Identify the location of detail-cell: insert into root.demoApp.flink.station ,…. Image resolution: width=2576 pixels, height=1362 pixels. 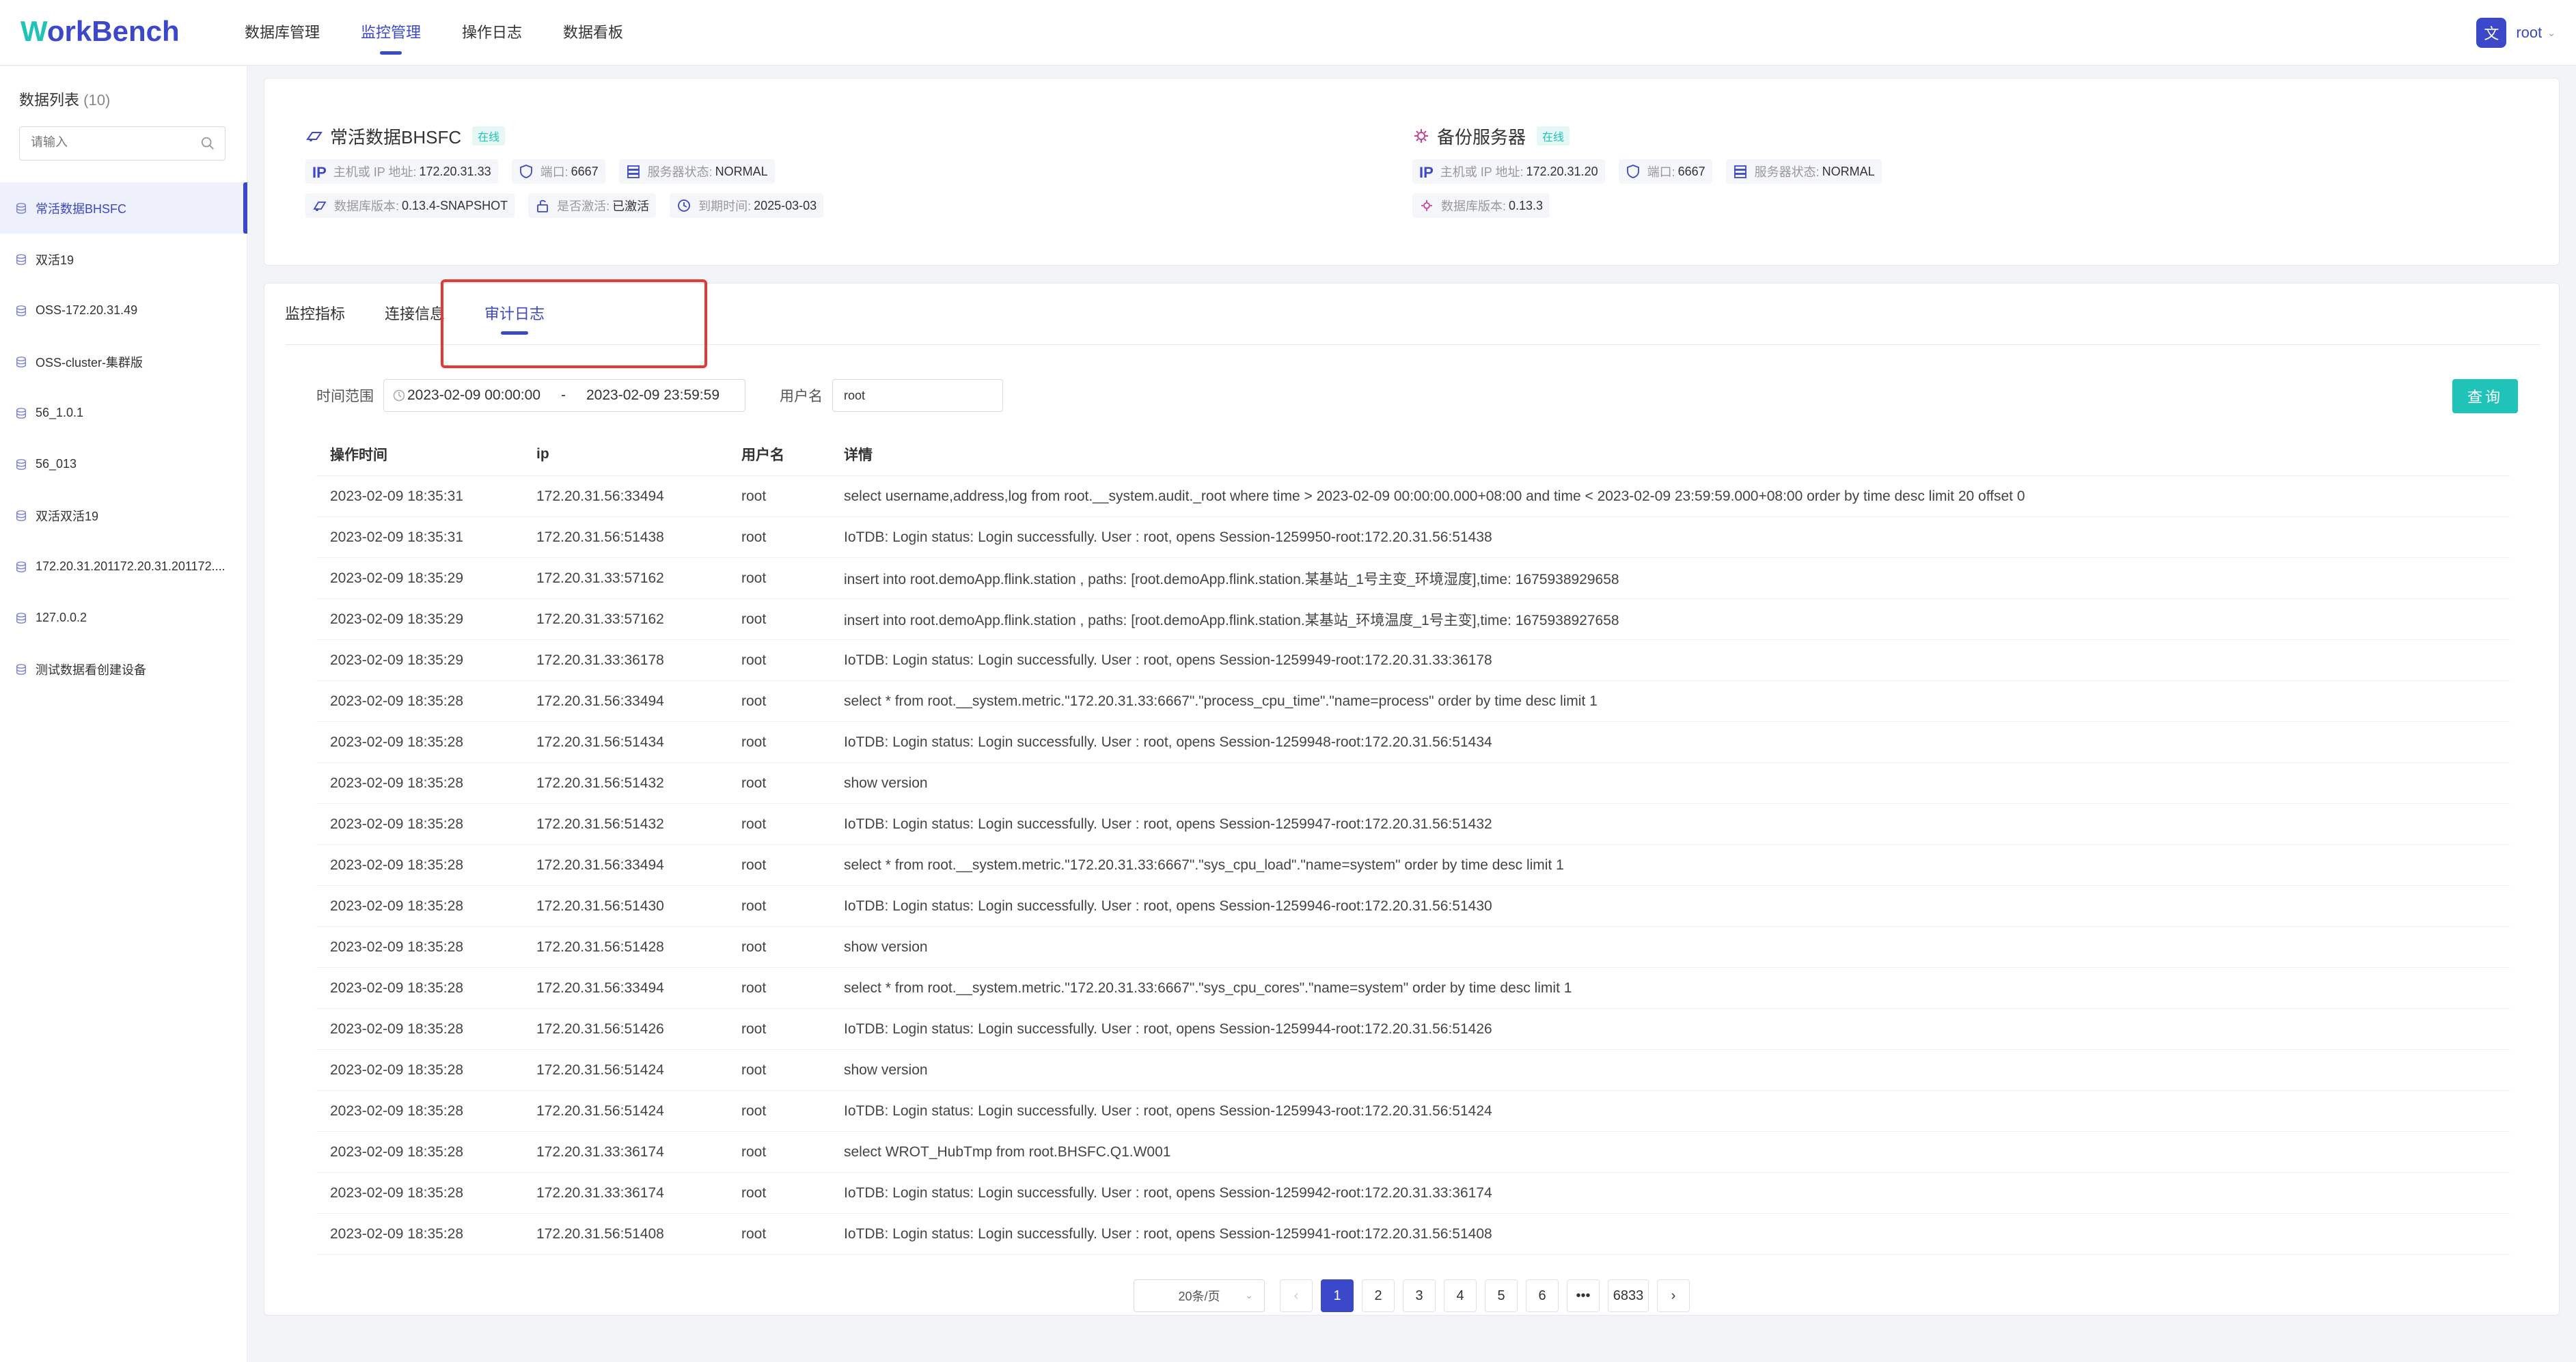
(1231, 620).